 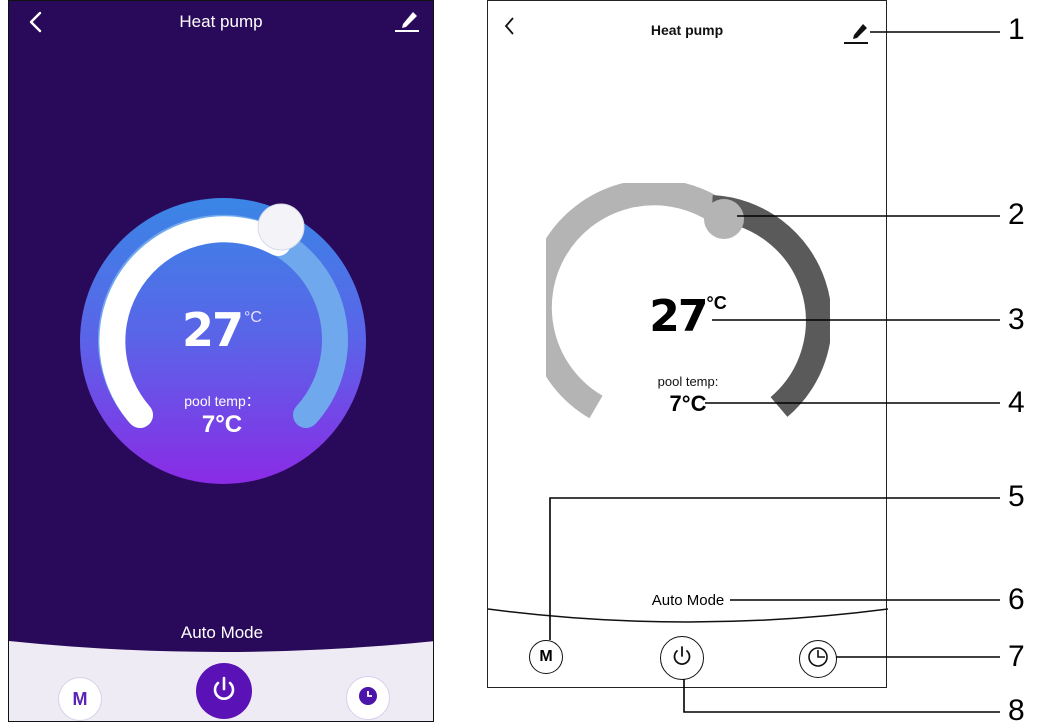 I want to click on callout-2: 2, so click(x=1016, y=214).